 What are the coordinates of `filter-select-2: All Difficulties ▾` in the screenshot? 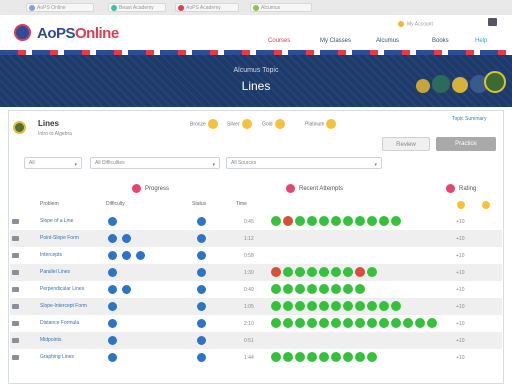 It's located at (155, 163).